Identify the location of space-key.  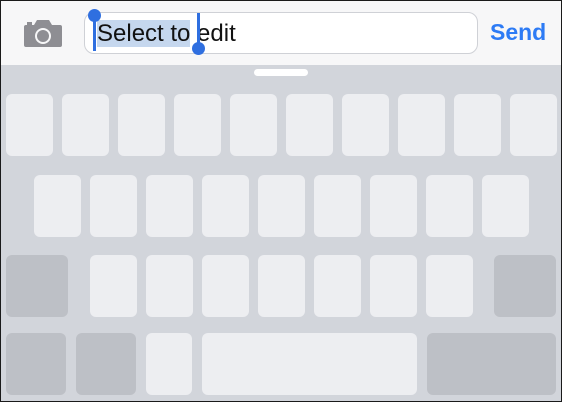
(309, 364).